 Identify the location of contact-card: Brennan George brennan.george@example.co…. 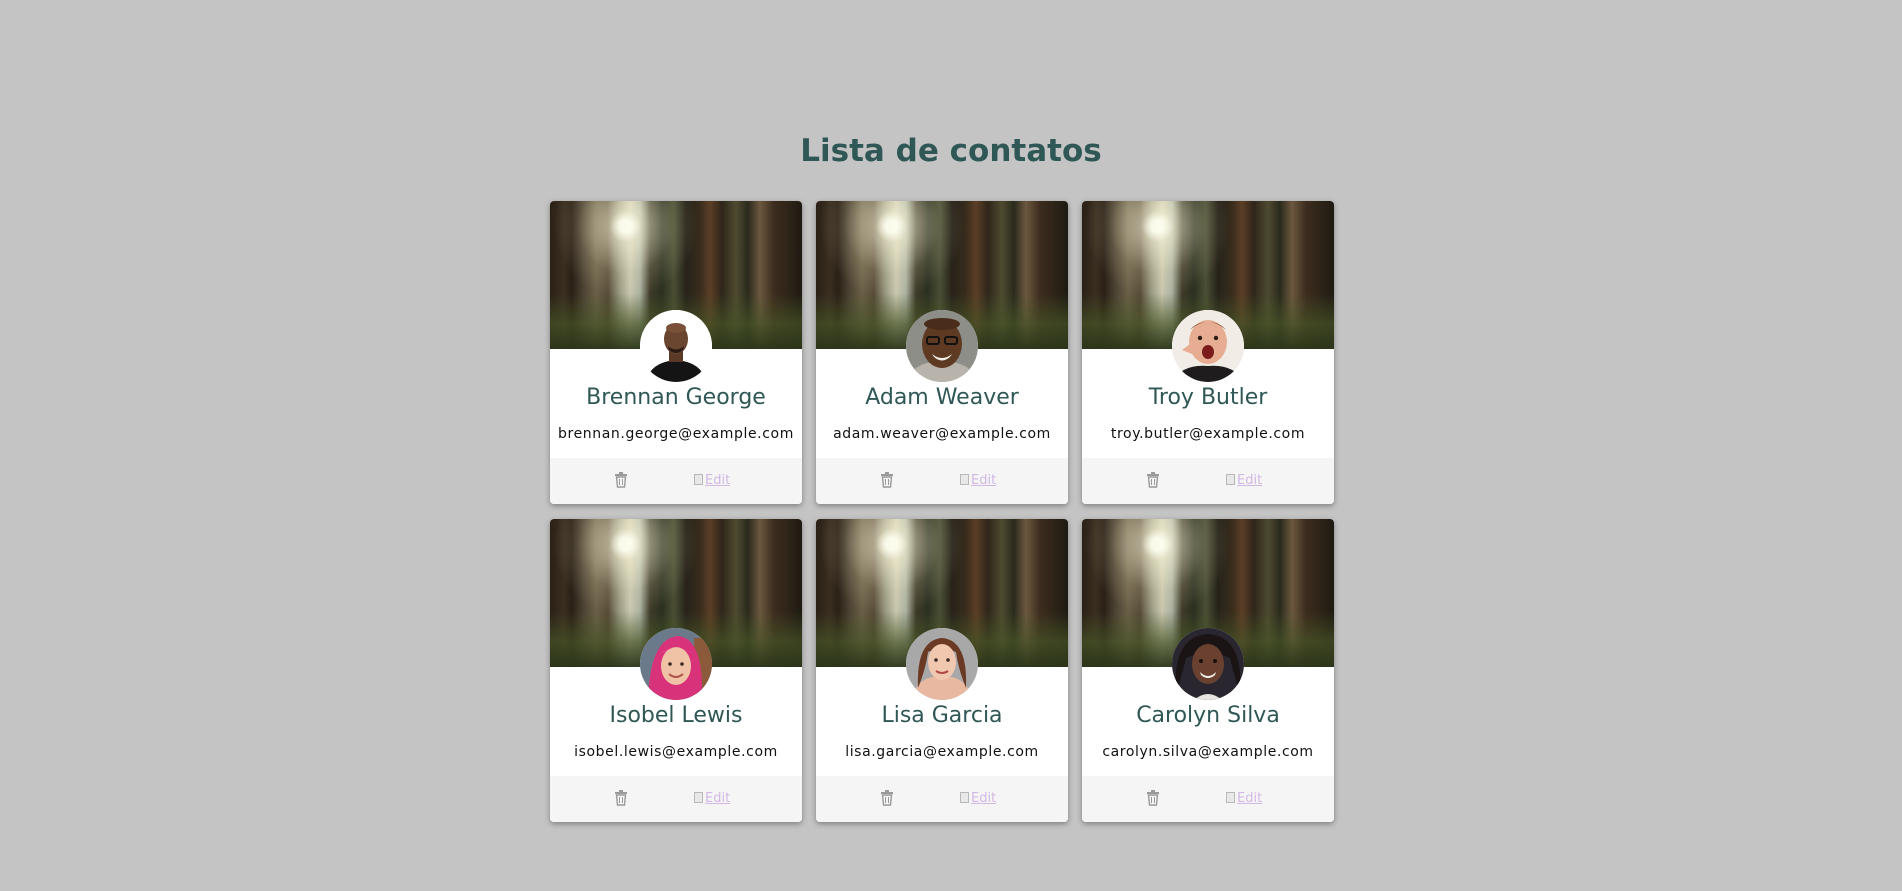
(676, 352).